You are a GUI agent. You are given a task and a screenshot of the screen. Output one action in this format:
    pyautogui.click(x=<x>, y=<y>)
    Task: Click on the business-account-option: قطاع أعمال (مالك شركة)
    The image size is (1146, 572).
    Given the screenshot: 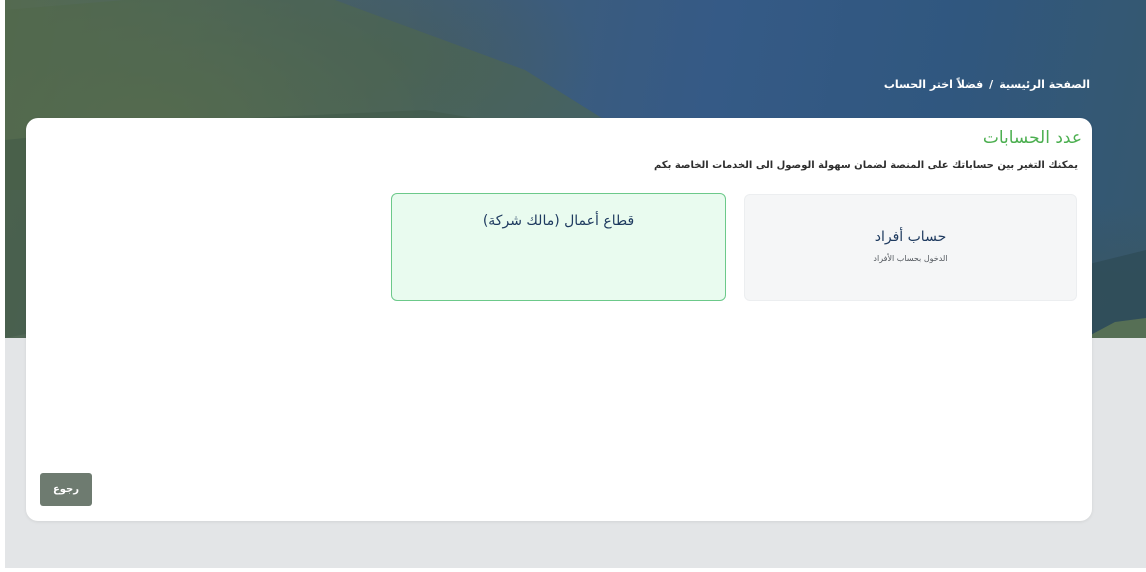 What is the action you would take?
    pyautogui.click(x=558, y=247)
    